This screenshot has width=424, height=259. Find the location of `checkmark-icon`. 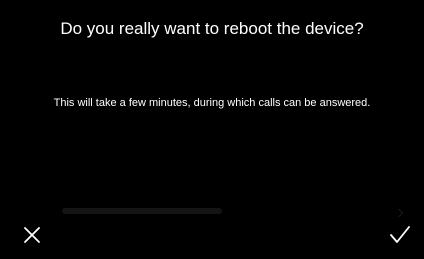

checkmark-icon is located at coordinates (400, 234).